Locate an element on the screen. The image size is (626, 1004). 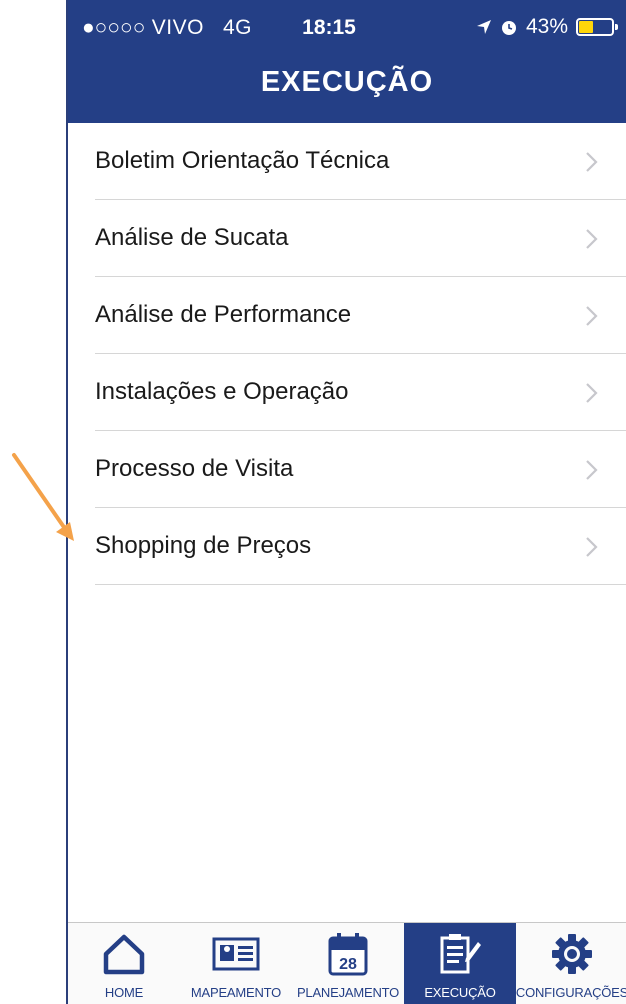
tab-icon-wrap: 28 is located at coordinates (348, 954).